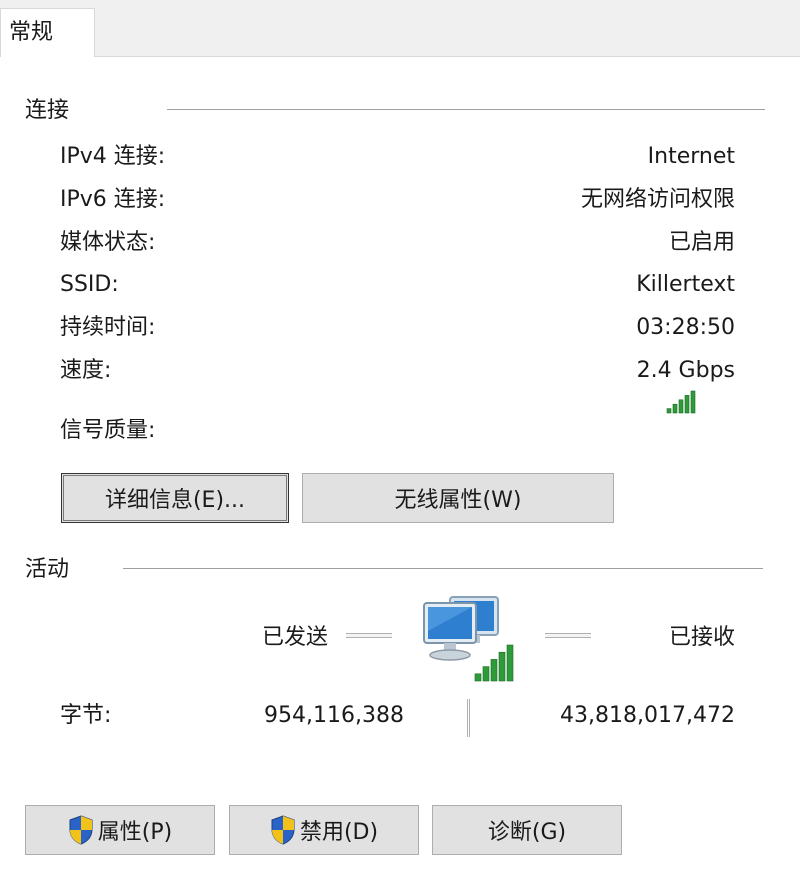 The width and height of the screenshot is (800, 881). Describe the element at coordinates (527, 830) in the screenshot. I see `diagnose-button: 诊断(G)` at that location.